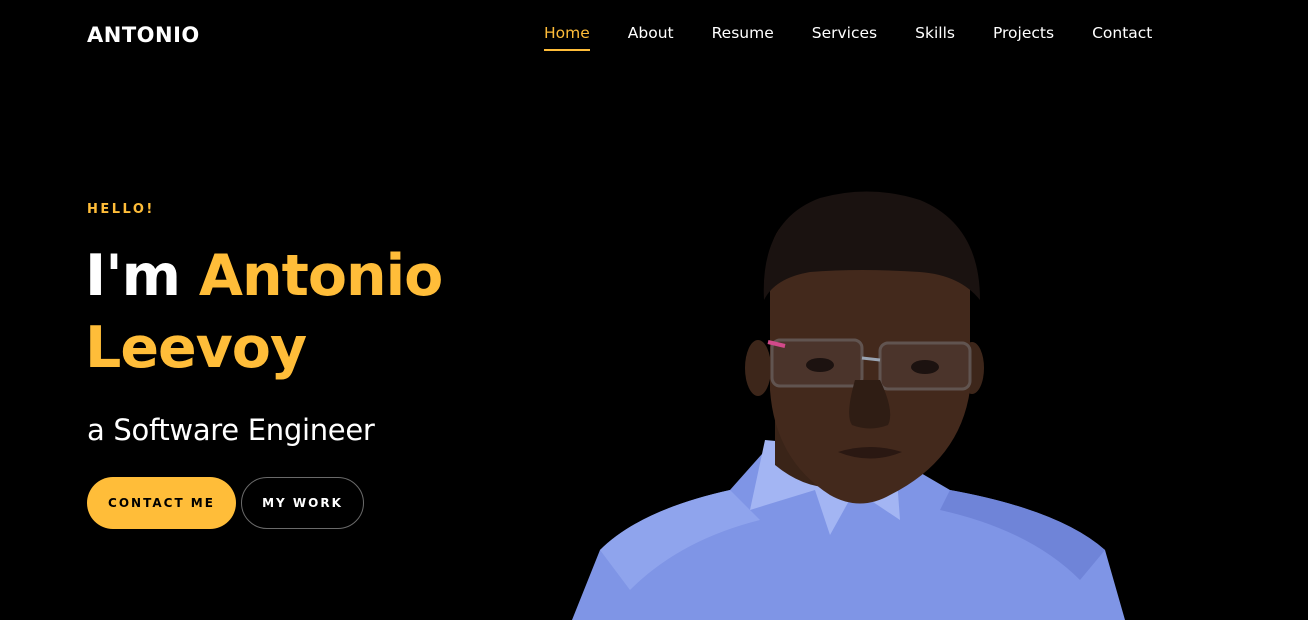  What do you see at coordinates (161, 503) in the screenshot?
I see `contact-me-button: CONTACT ME` at bounding box center [161, 503].